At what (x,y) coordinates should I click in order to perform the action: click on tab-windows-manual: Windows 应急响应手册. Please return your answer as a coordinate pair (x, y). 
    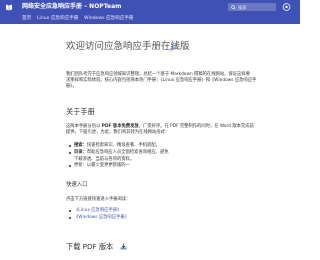
    Looking at the image, I should click on (109, 19).